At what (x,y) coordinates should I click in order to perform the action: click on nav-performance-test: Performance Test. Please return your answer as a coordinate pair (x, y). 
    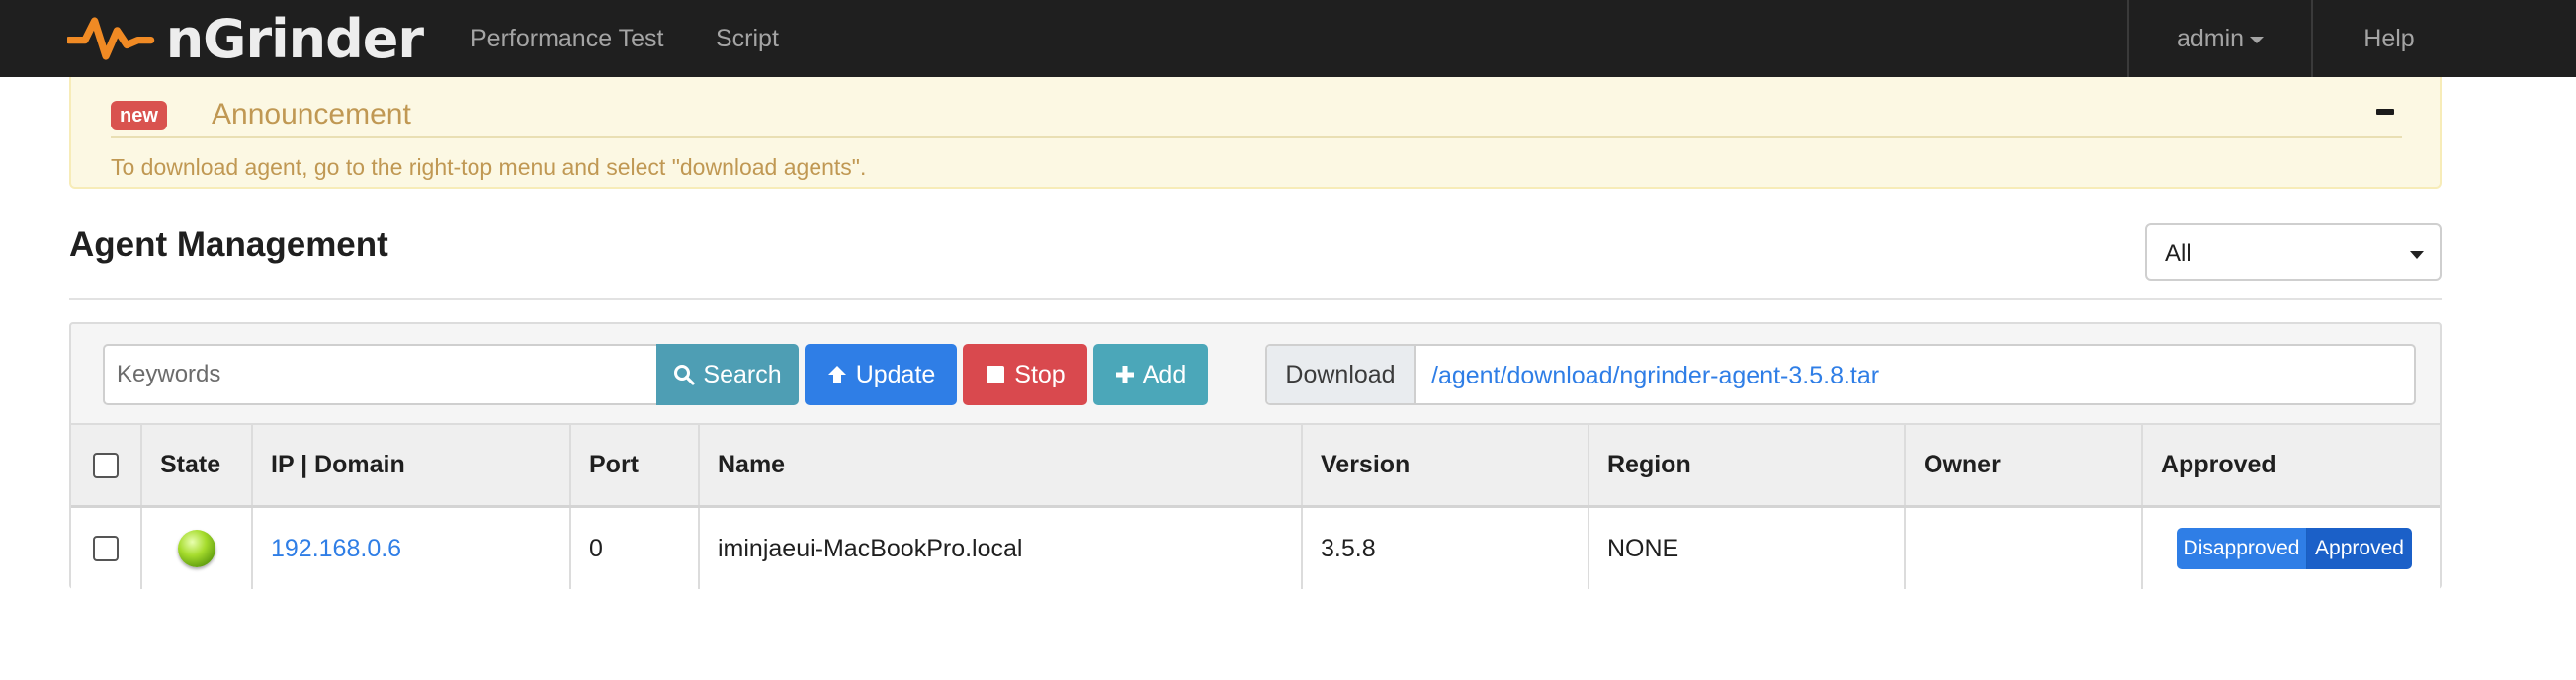
    Looking at the image, I should click on (567, 38).